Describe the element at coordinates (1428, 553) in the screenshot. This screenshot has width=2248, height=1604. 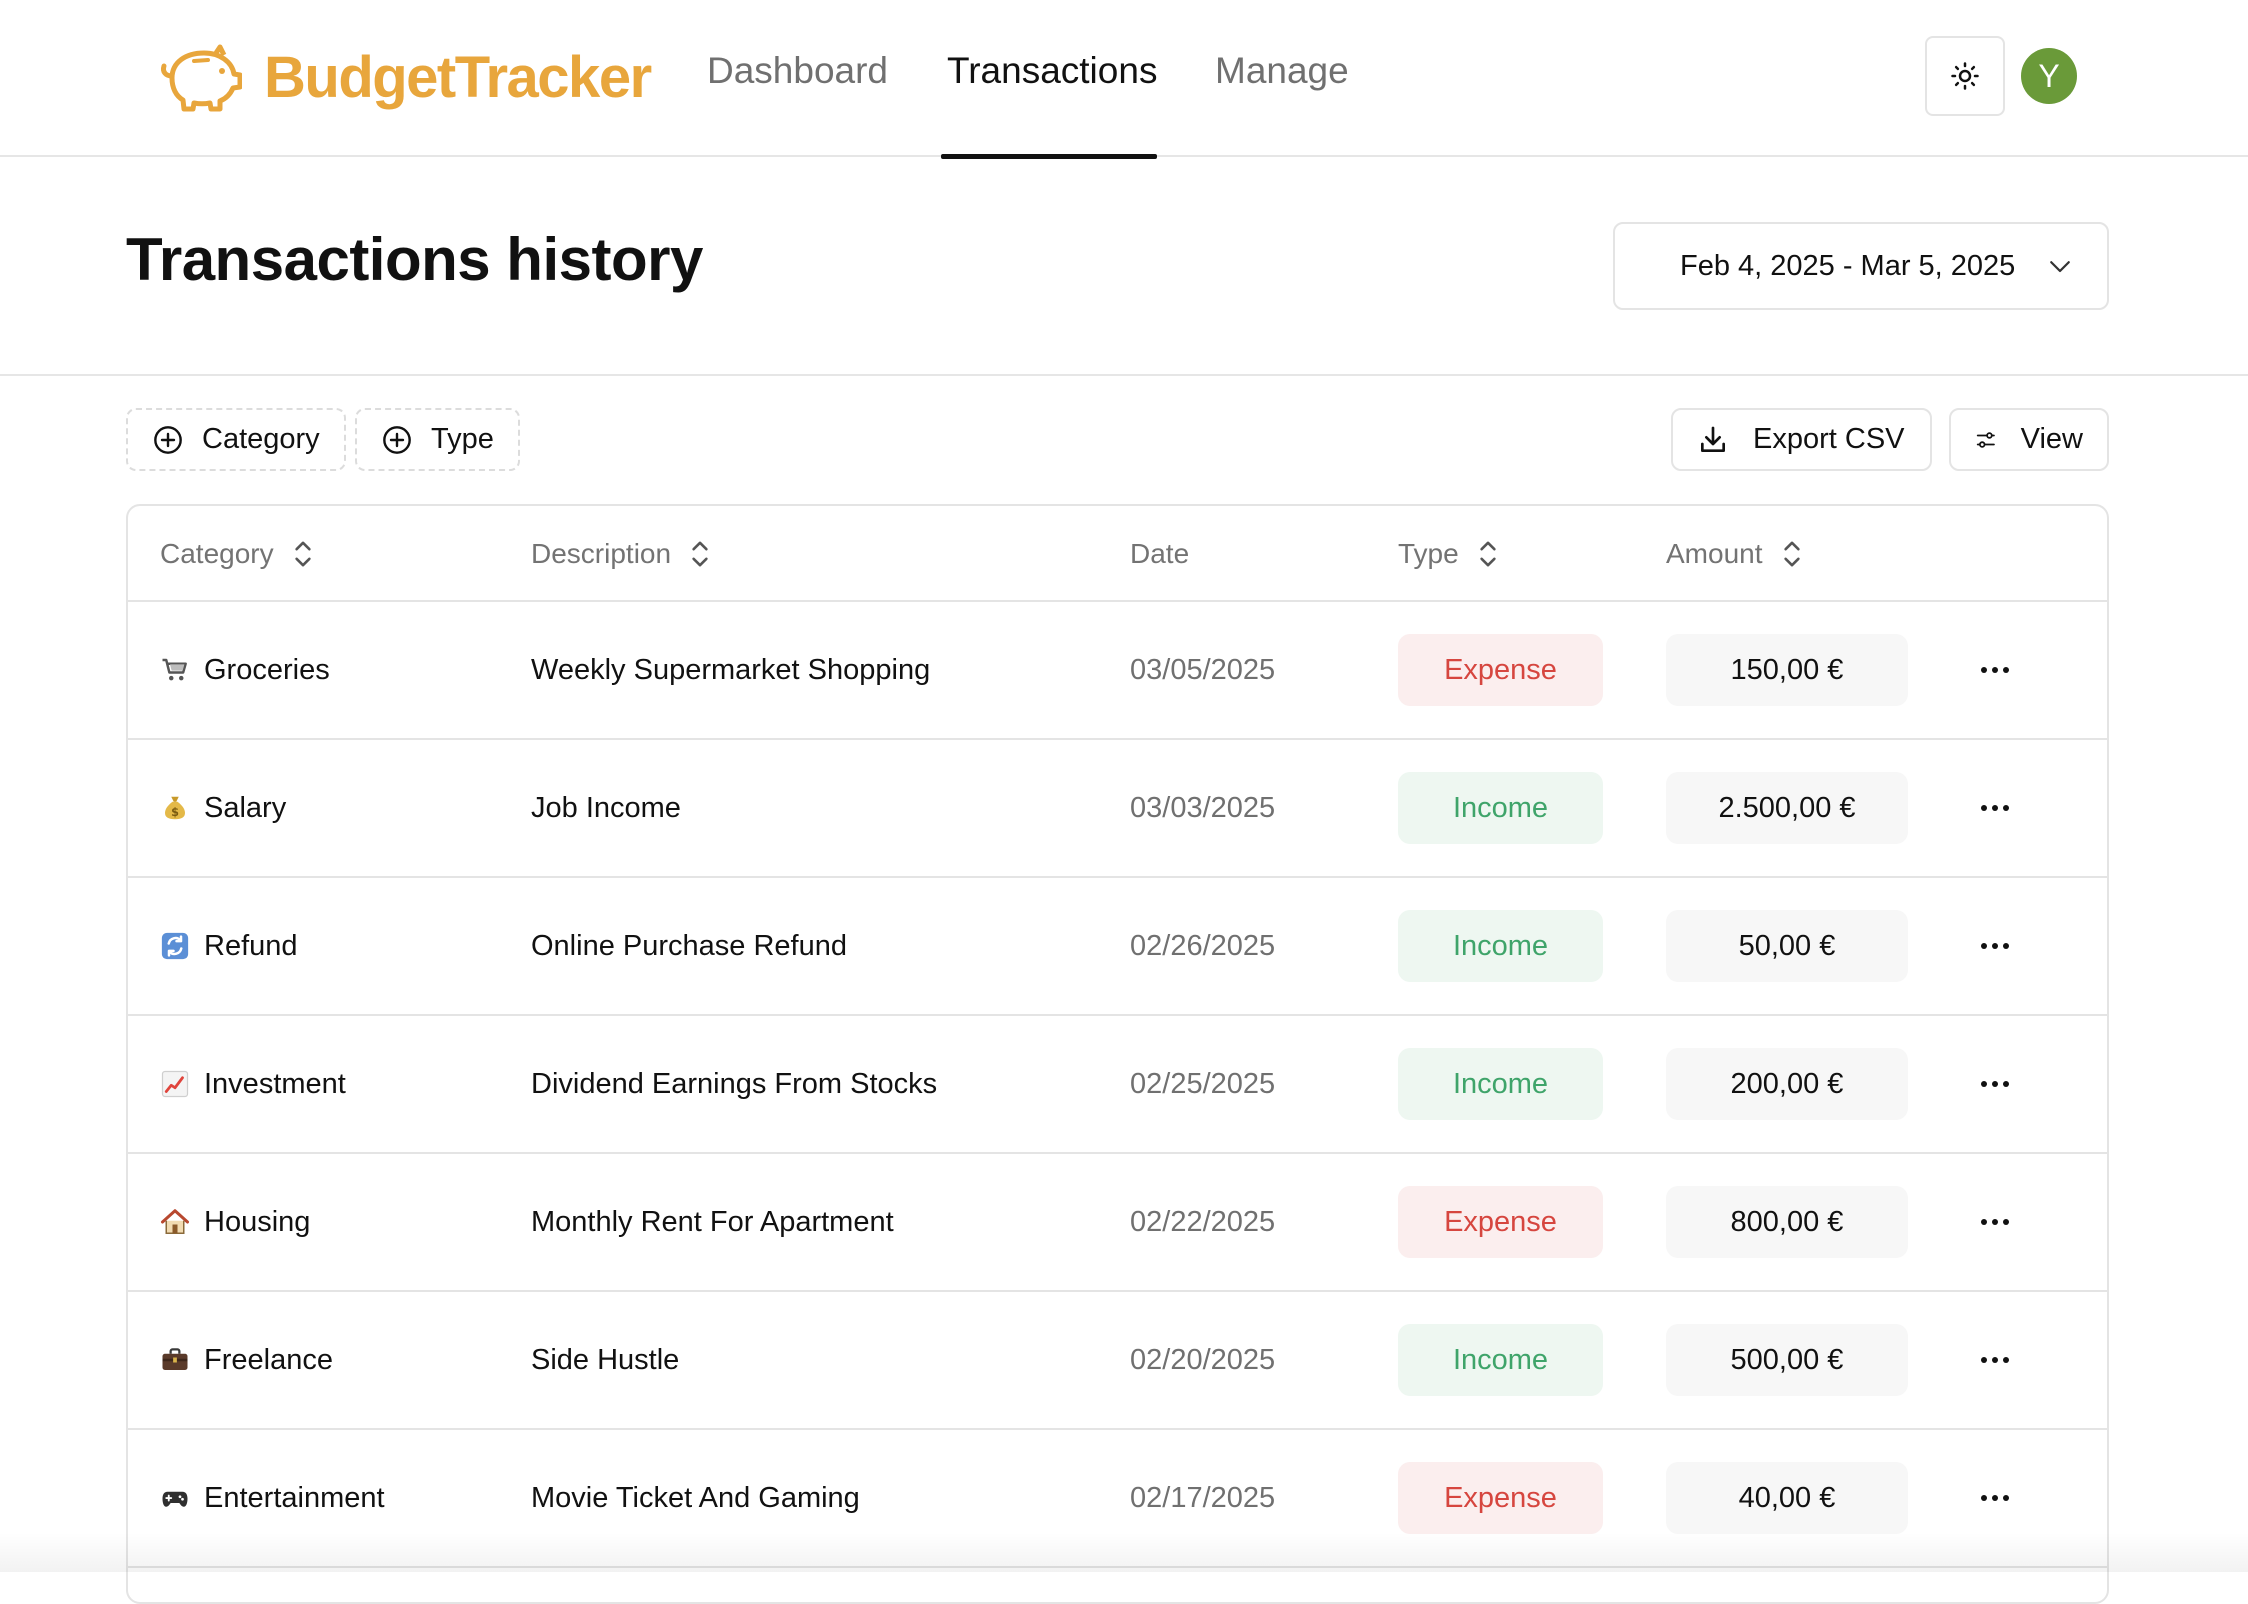
I see `column-label: Type` at that location.